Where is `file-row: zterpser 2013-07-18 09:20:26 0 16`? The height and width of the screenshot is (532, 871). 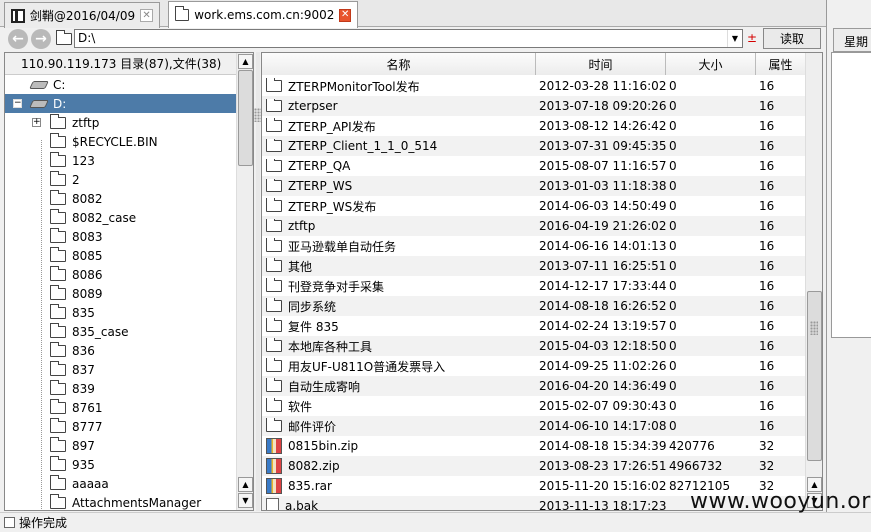
file-row: zterpser 2013-07-18 09:20:26 0 16 is located at coordinates (534, 106).